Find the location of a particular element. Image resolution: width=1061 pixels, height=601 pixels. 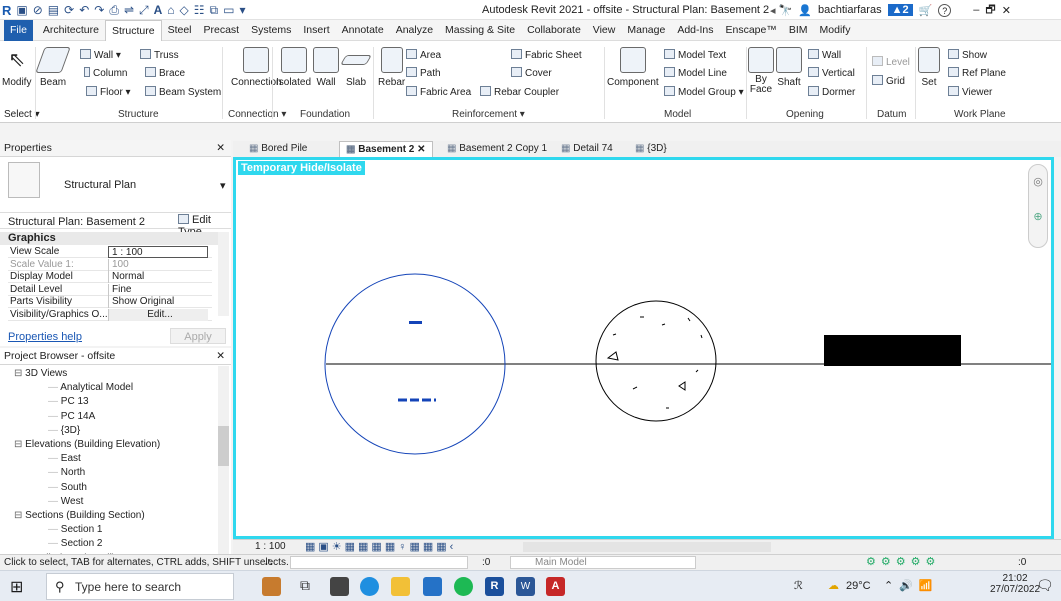

help-icon: ? is located at coordinates (945, 10).